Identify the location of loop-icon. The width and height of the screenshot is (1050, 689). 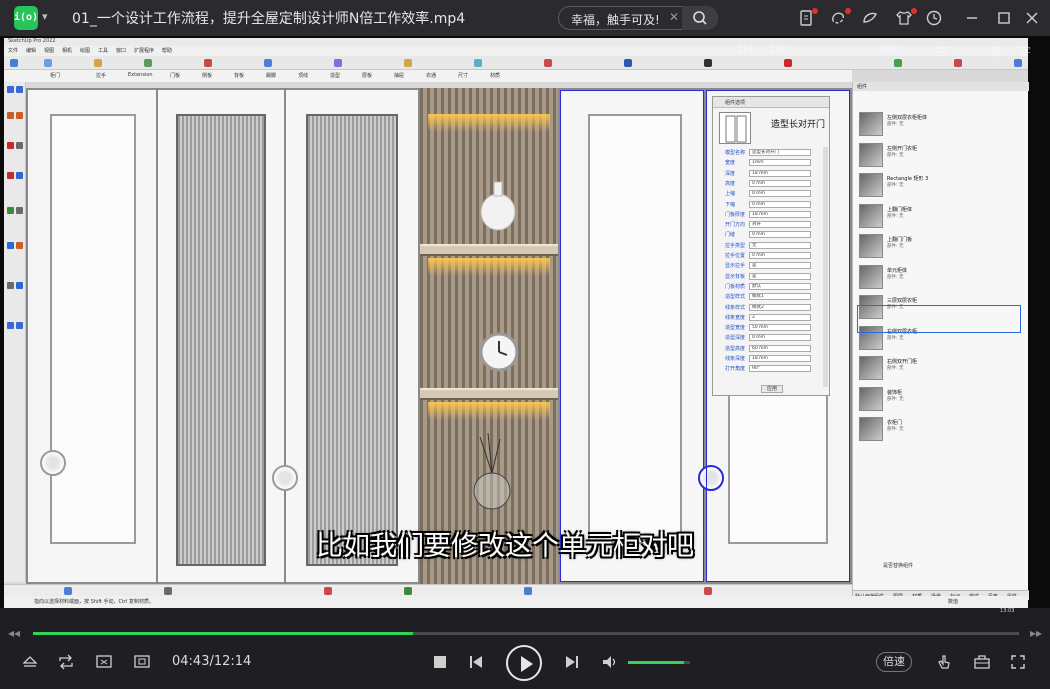
(66, 662).